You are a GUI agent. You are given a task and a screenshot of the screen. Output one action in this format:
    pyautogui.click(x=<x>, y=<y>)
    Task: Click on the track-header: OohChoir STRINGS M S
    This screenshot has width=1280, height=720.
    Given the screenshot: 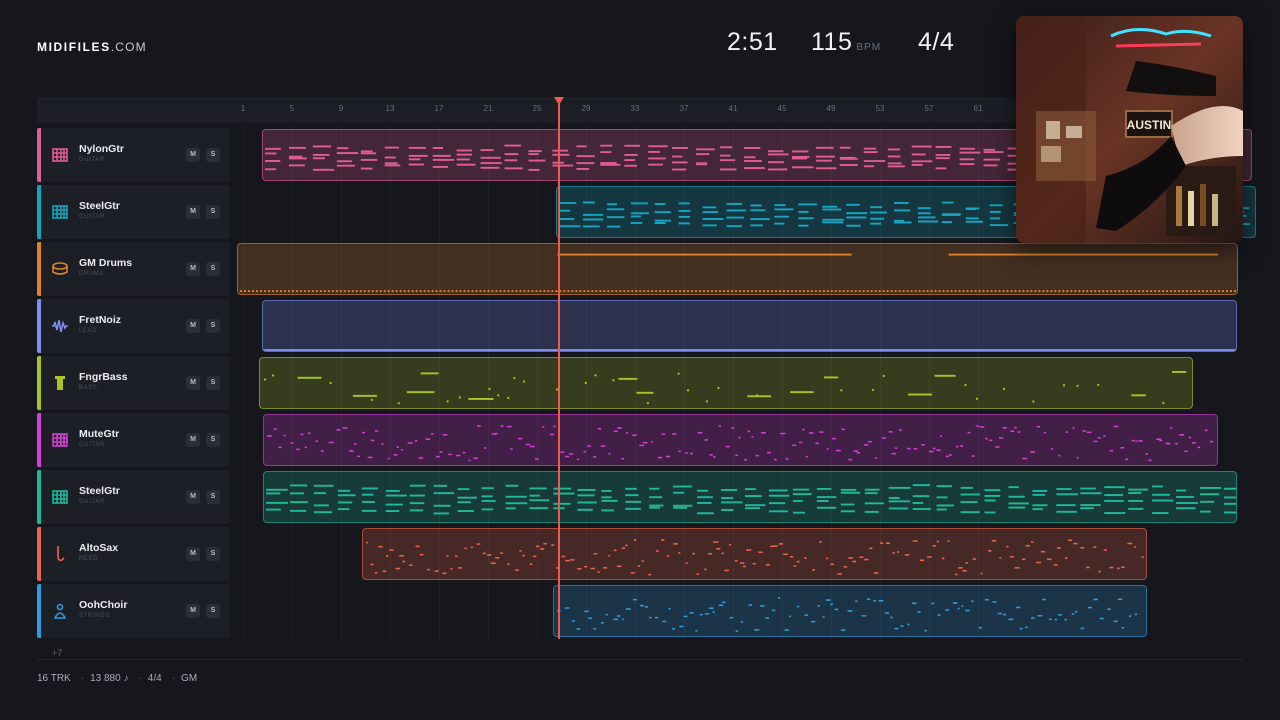 What is the action you would take?
    pyautogui.click(x=133, y=611)
    